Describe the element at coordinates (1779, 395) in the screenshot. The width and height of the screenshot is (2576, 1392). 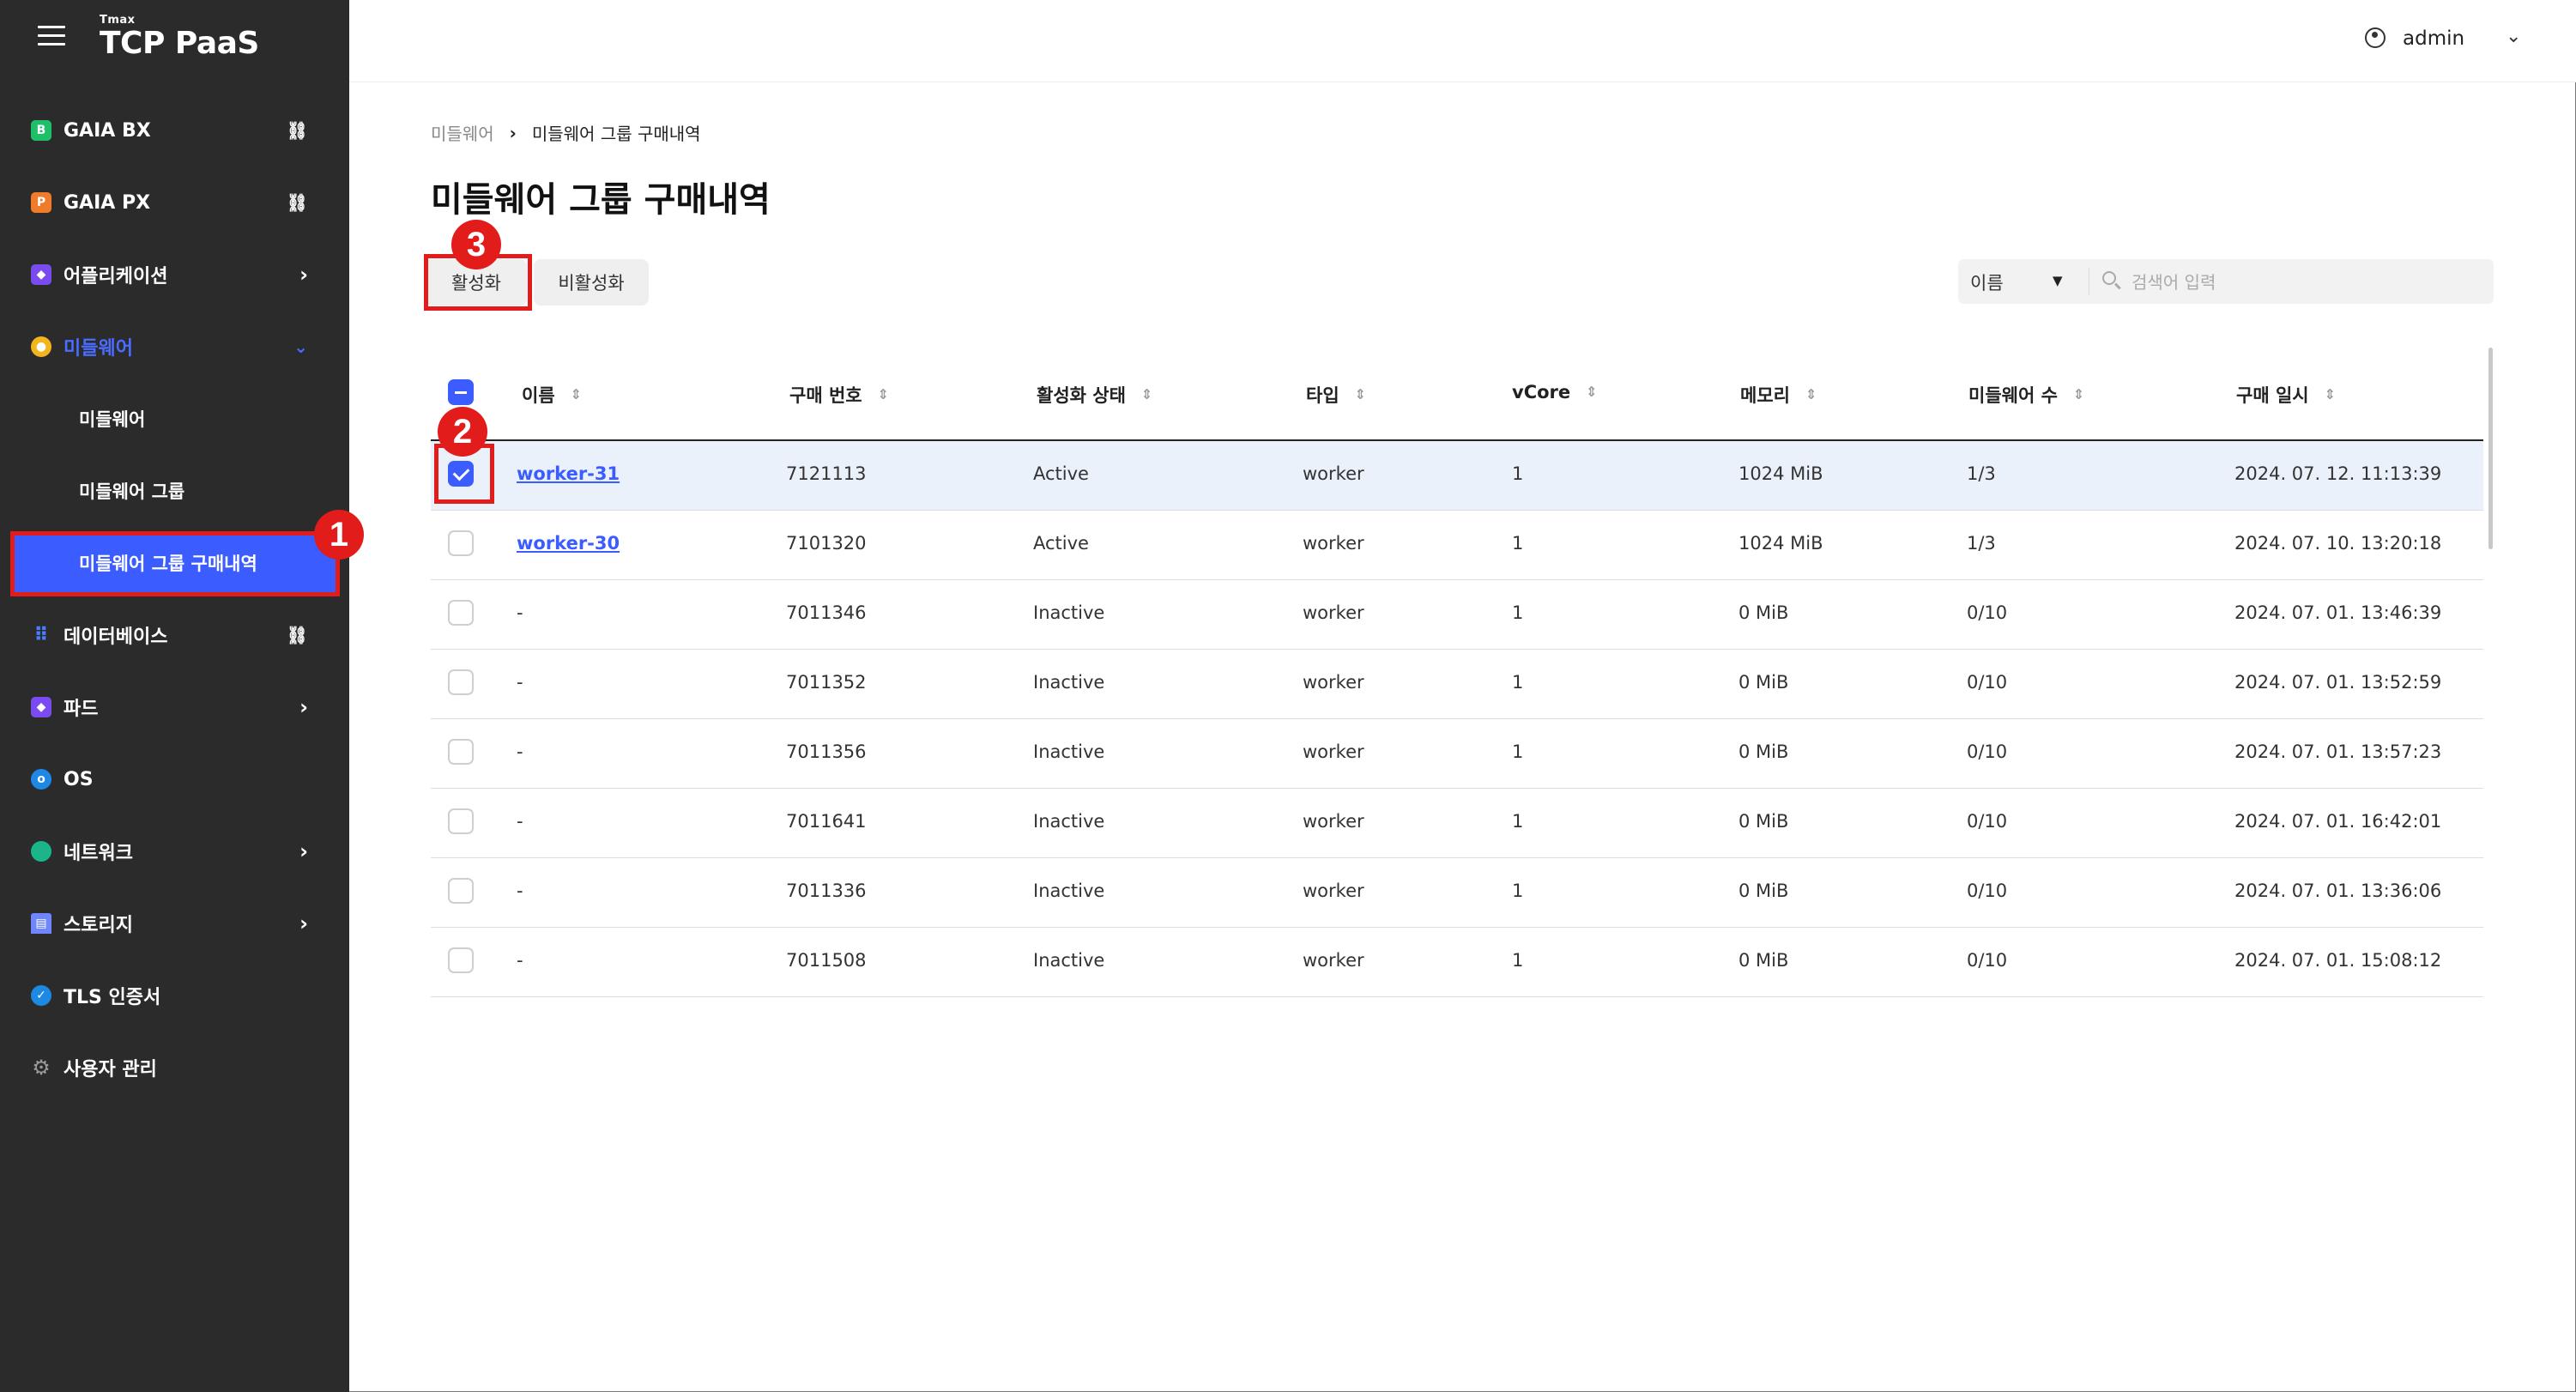
I see `column-header-memory: 메모리 ⇕` at that location.